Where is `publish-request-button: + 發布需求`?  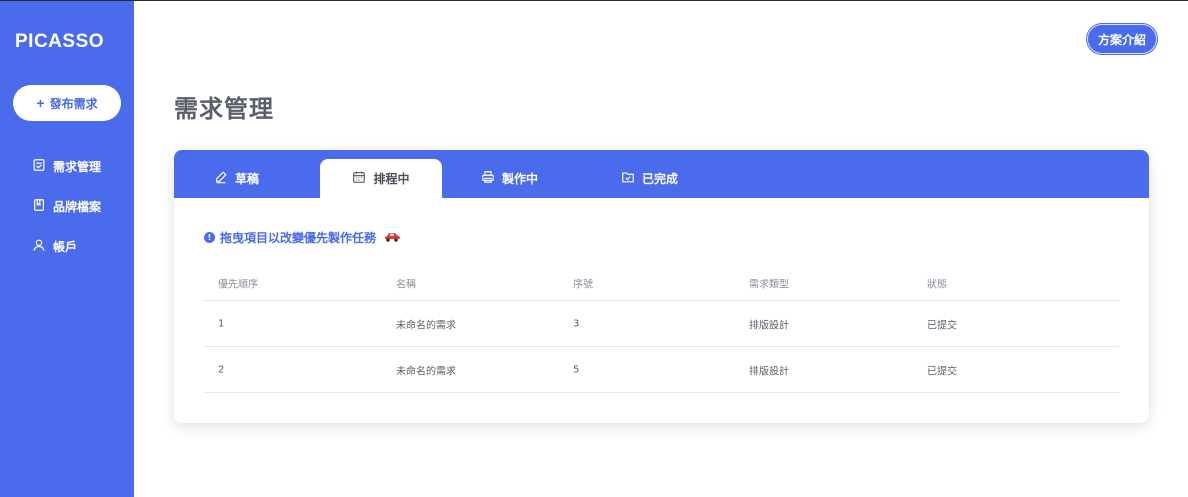 publish-request-button: + 發布需求 is located at coordinates (67, 103).